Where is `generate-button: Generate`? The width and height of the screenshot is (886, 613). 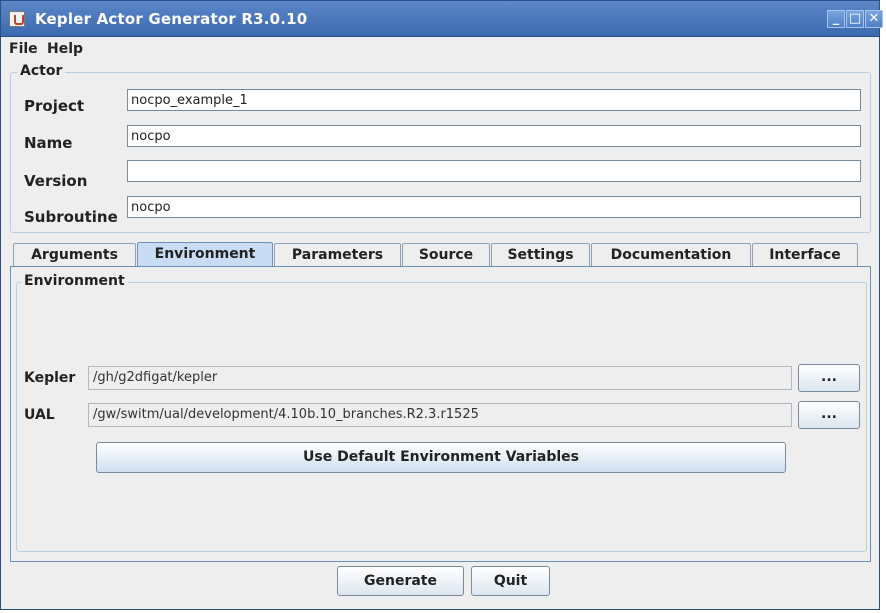 generate-button: Generate is located at coordinates (400, 581).